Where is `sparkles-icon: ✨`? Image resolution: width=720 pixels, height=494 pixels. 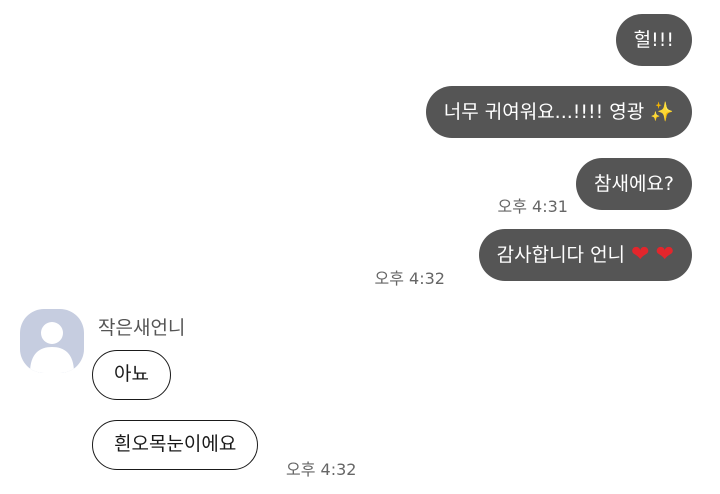 sparkles-icon: ✨ is located at coordinates (662, 112).